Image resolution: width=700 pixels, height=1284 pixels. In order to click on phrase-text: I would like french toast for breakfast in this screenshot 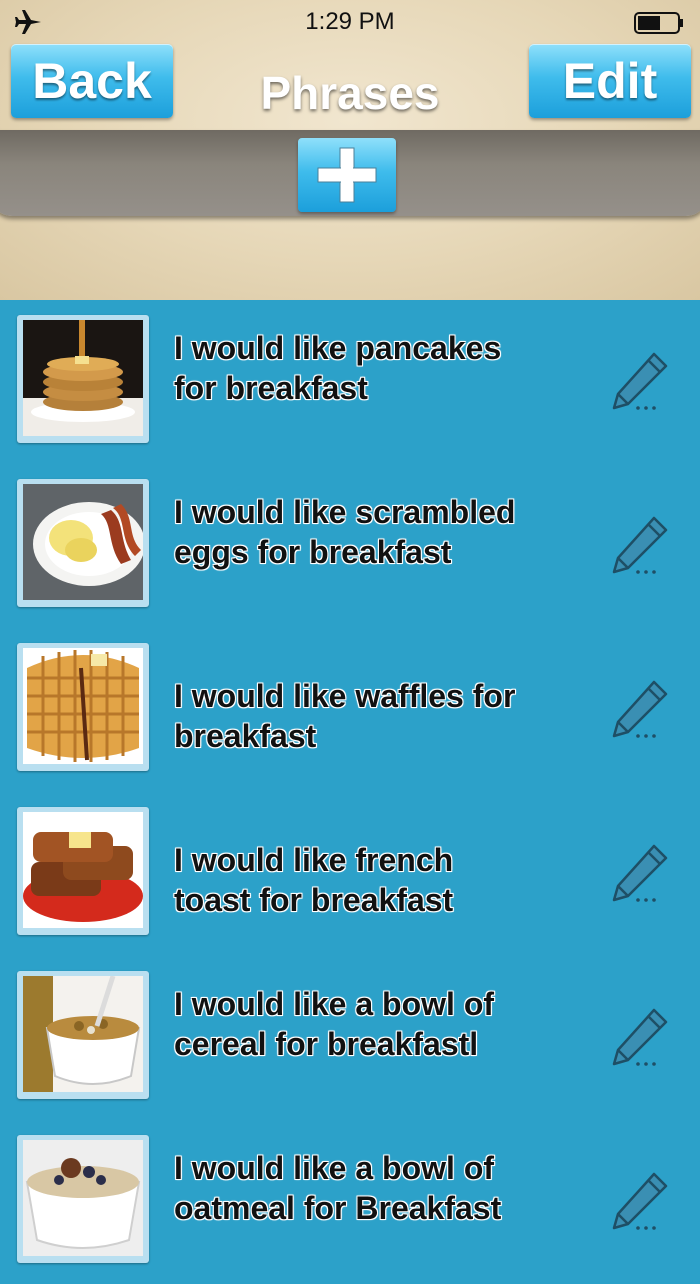, I will do `click(314, 880)`.